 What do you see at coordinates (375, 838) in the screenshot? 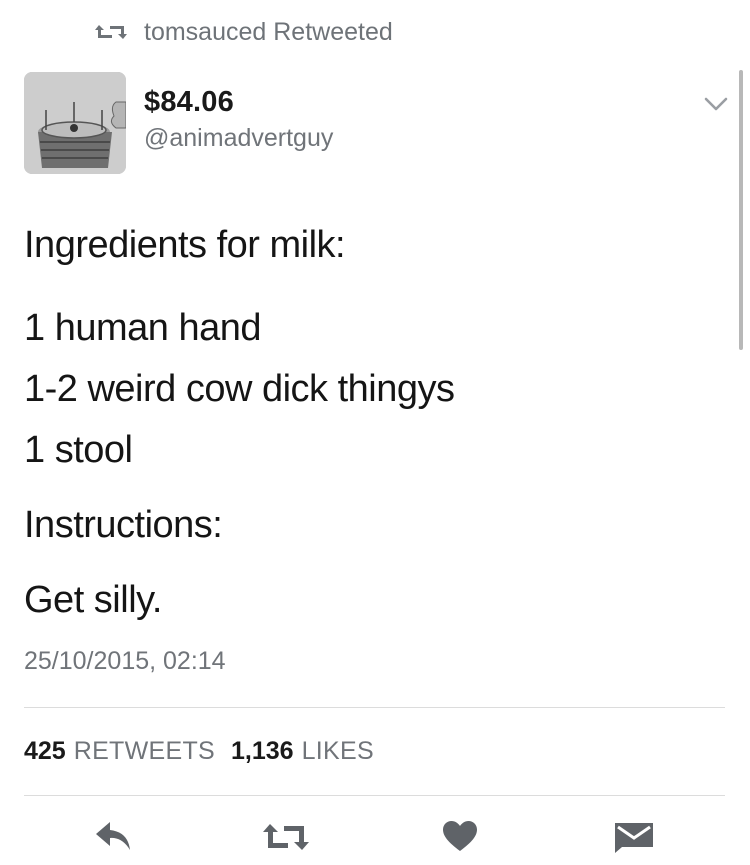
I see `tweet-actions` at bounding box center [375, 838].